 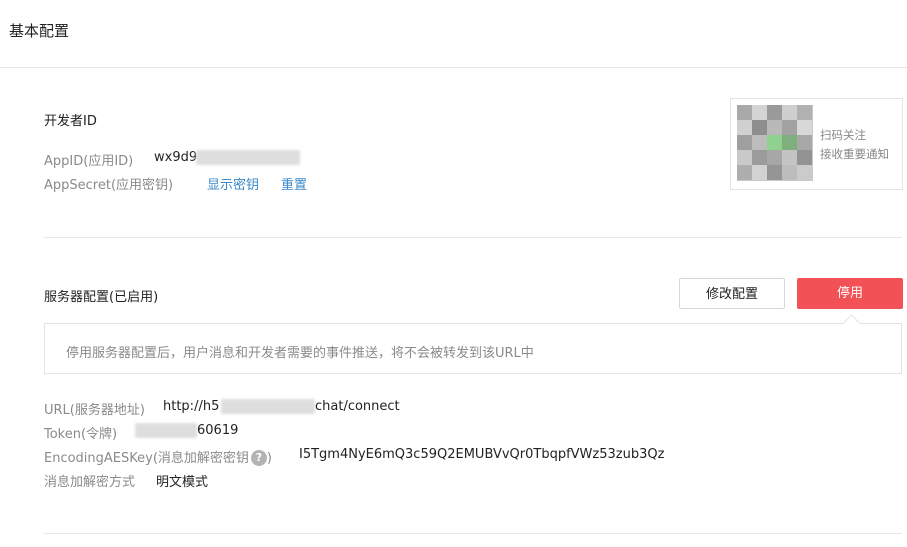 I want to click on aes-label-text: EncodingAESKey(消息加解密密钥, so click(x=146, y=458).